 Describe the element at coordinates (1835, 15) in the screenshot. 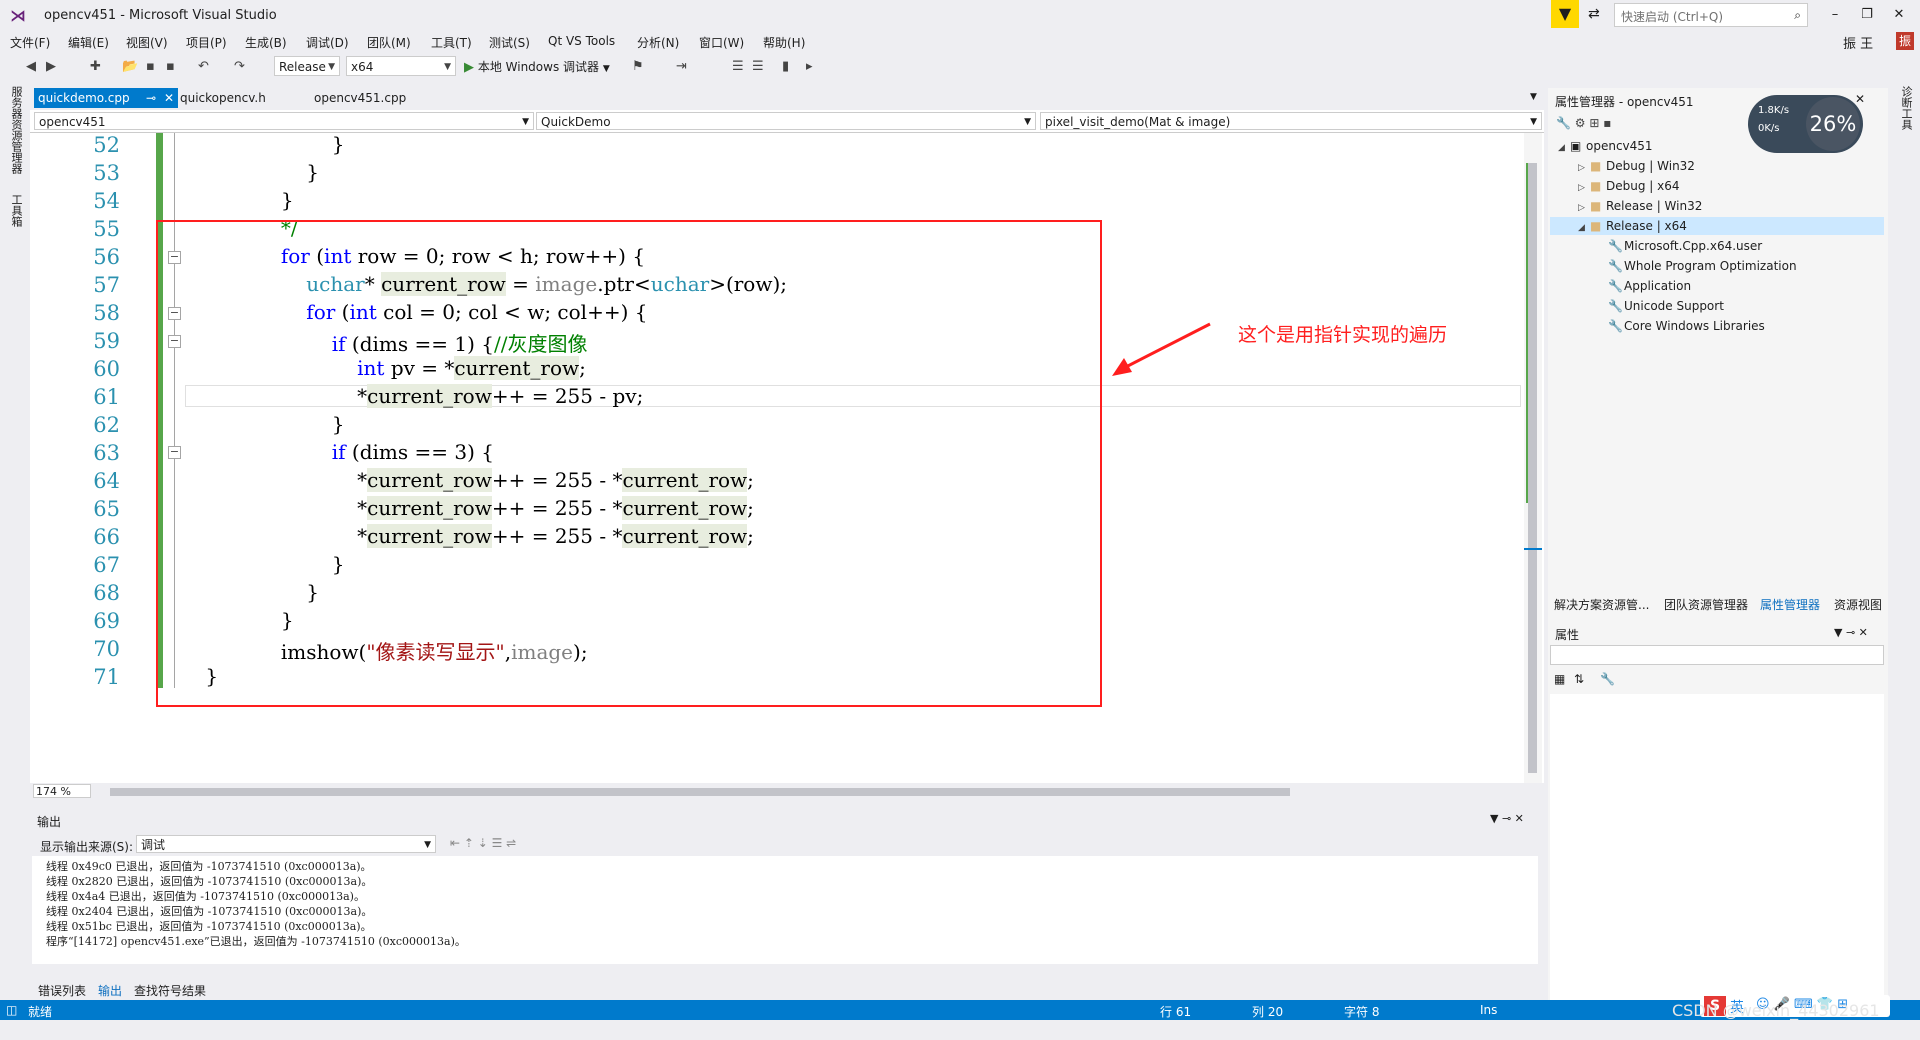

I see `minimize-button: –` at that location.